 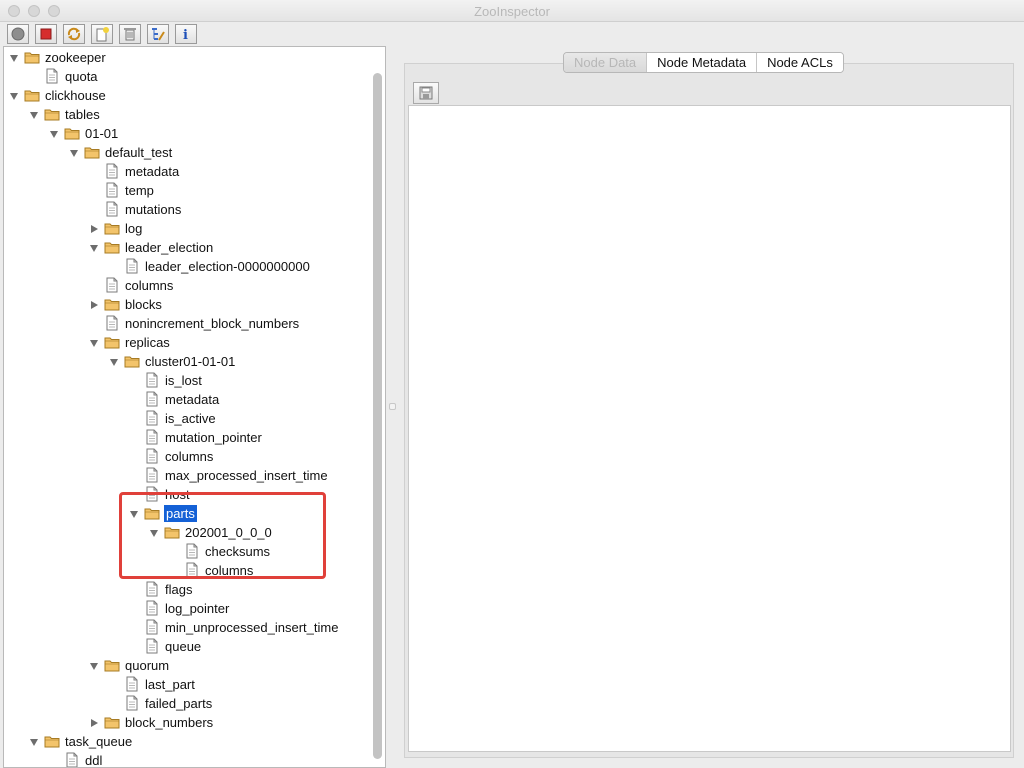 I want to click on tree-node: zookeeper, so click(x=189, y=57).